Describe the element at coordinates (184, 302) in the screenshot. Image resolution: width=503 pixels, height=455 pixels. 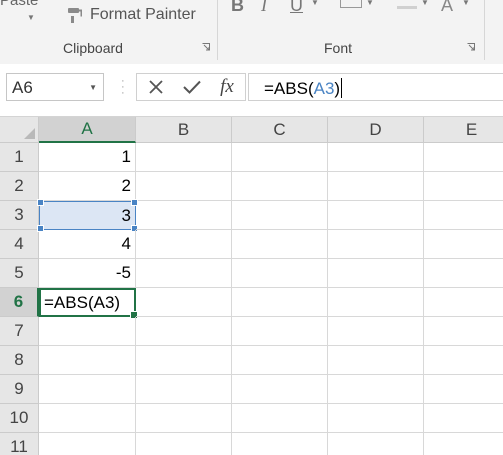
I see `cell-b6` at that location.